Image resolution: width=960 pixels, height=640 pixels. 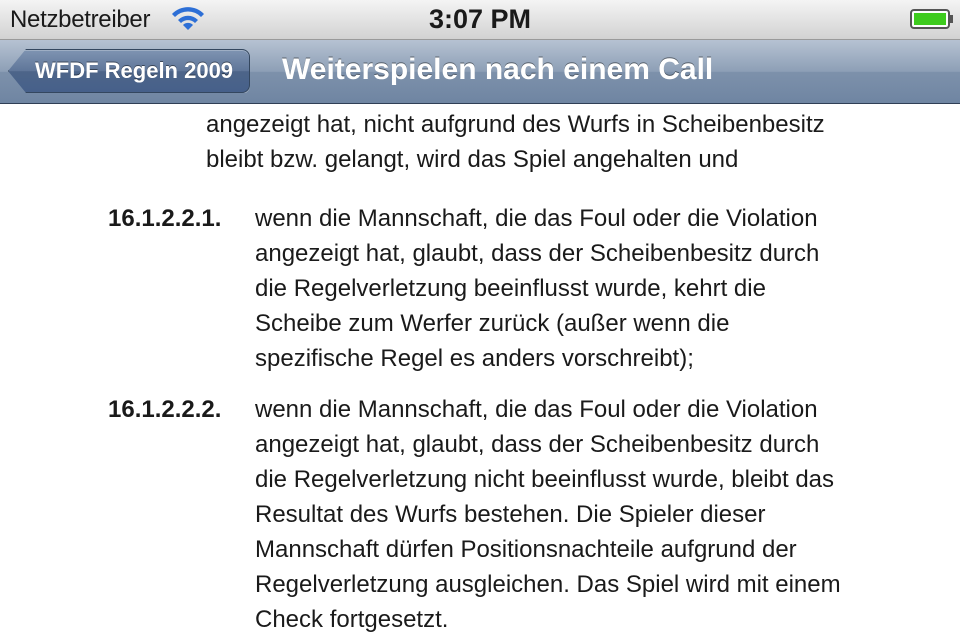 I want to click on back-button: WFDF Regeln 2009, so click(x=129, y=71).